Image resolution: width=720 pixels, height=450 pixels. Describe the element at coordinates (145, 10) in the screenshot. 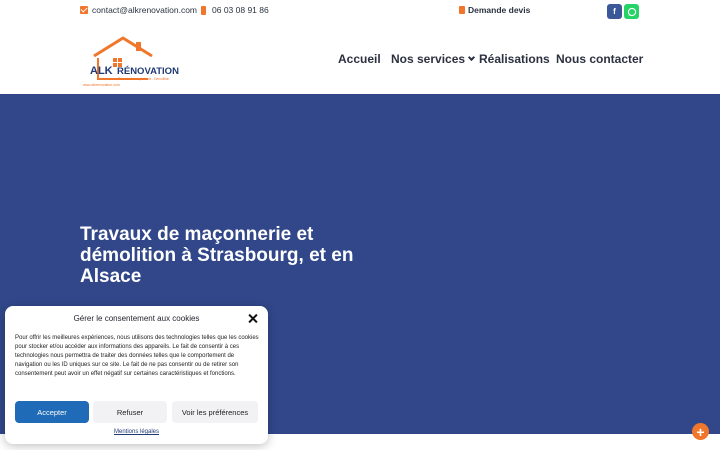

I see `email-text: contact@alkrenovation.com` at that location.